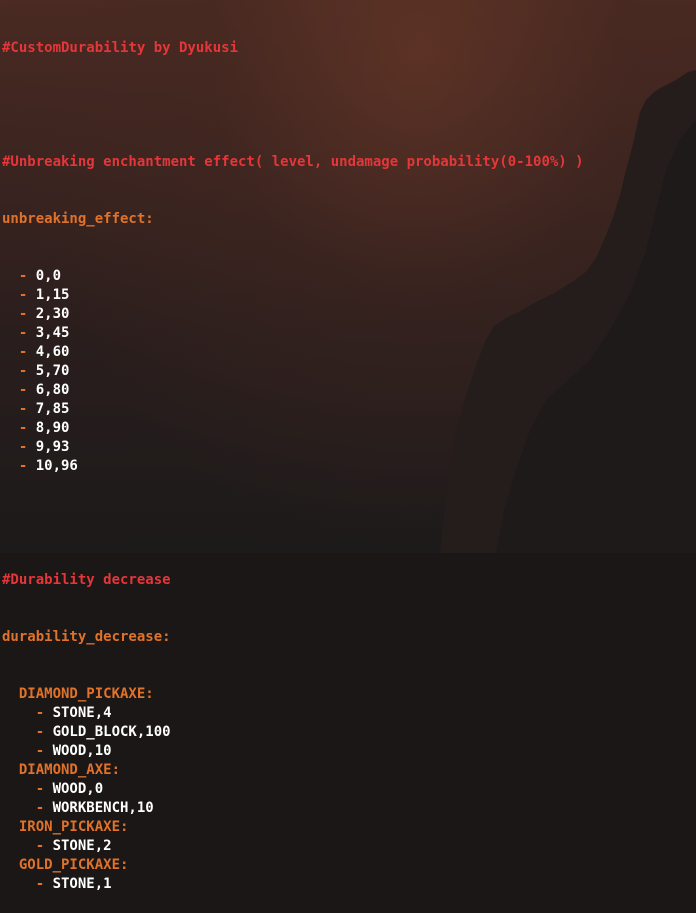  I want to click on unbreaking-item: - 10,96, so click(347, 466).